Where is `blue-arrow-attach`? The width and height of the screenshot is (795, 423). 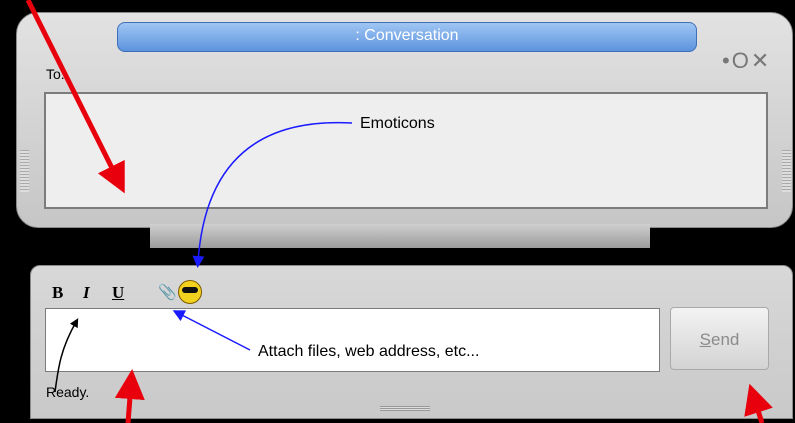 blue-arrow-attach is located at coordinates (211, 330).